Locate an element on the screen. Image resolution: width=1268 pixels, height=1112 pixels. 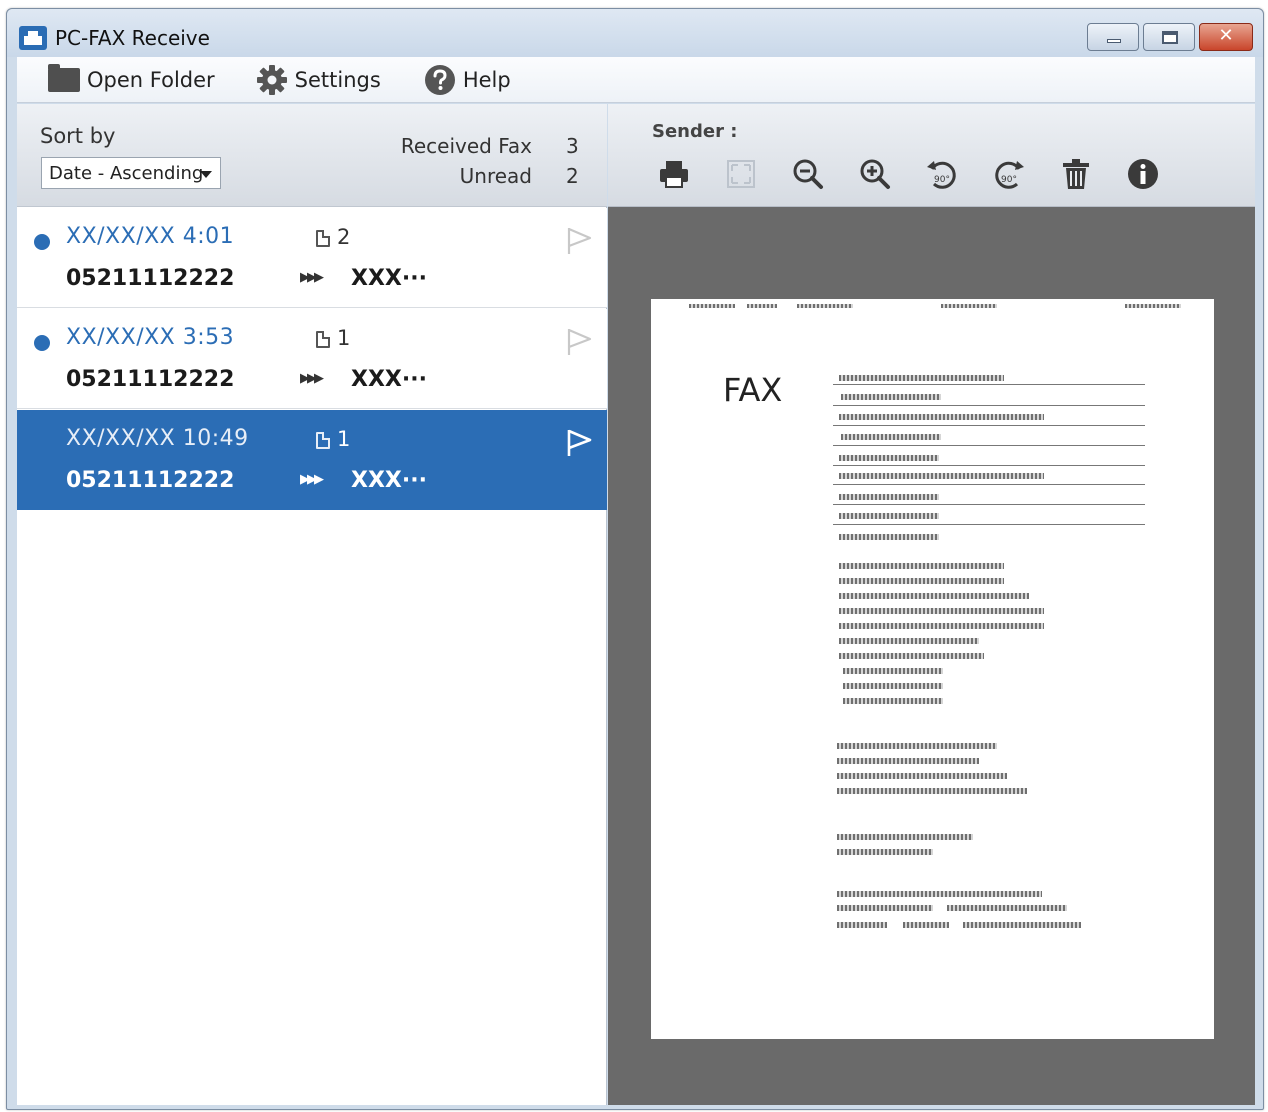
close-icon: ✕ is located at coordinates (1226, 35).